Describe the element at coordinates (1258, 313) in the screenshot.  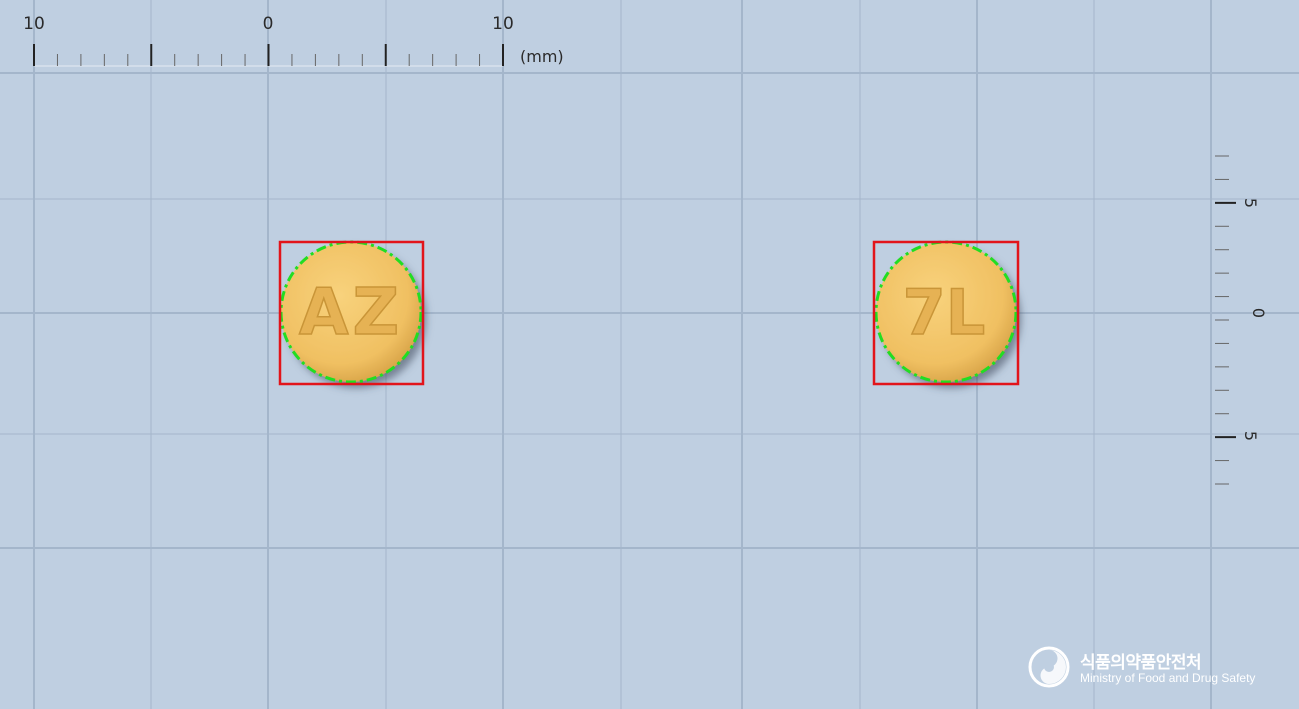
I see `ruler-right-label-zero: 0` at that location.